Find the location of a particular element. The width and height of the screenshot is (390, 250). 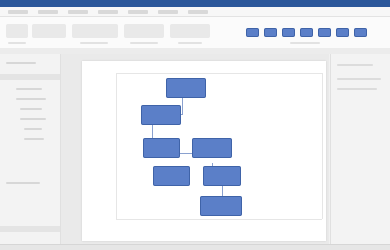

ribbon-tabs is located at coordinates (195, 12).